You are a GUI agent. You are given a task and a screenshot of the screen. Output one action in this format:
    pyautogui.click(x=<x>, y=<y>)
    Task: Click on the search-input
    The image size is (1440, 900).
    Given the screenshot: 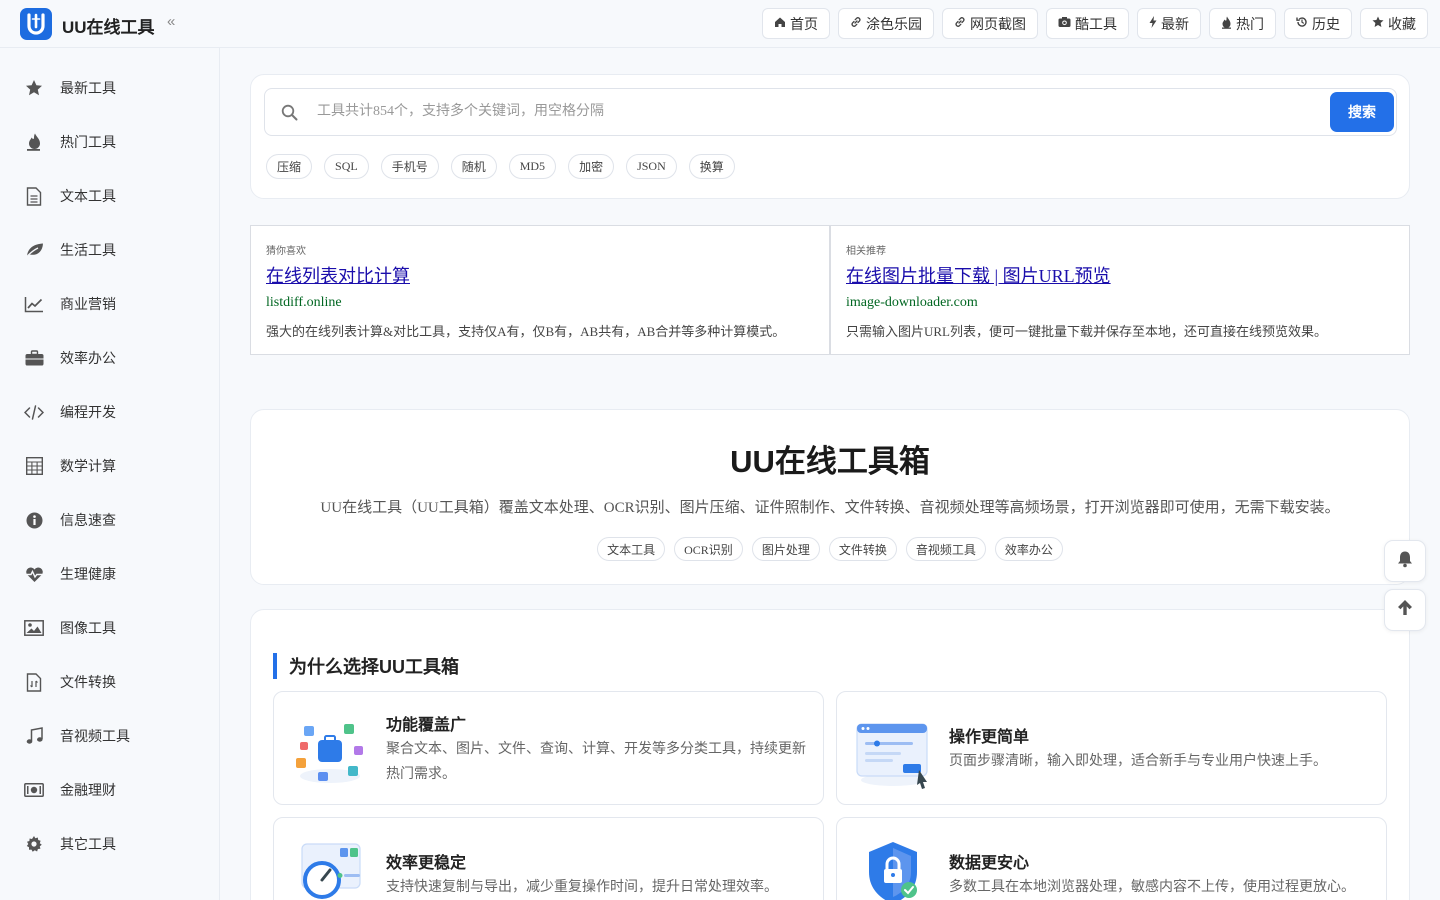 What is the action you would take?
    pyautogui.click(x=817, y=112)
    